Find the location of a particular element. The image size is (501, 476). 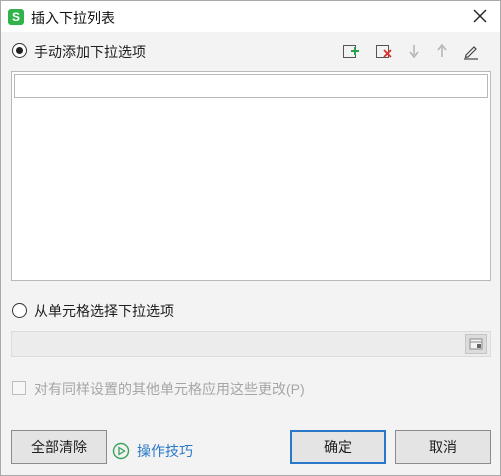

wps-spreadsheet-icon: S is located at coordinates (16, 17).